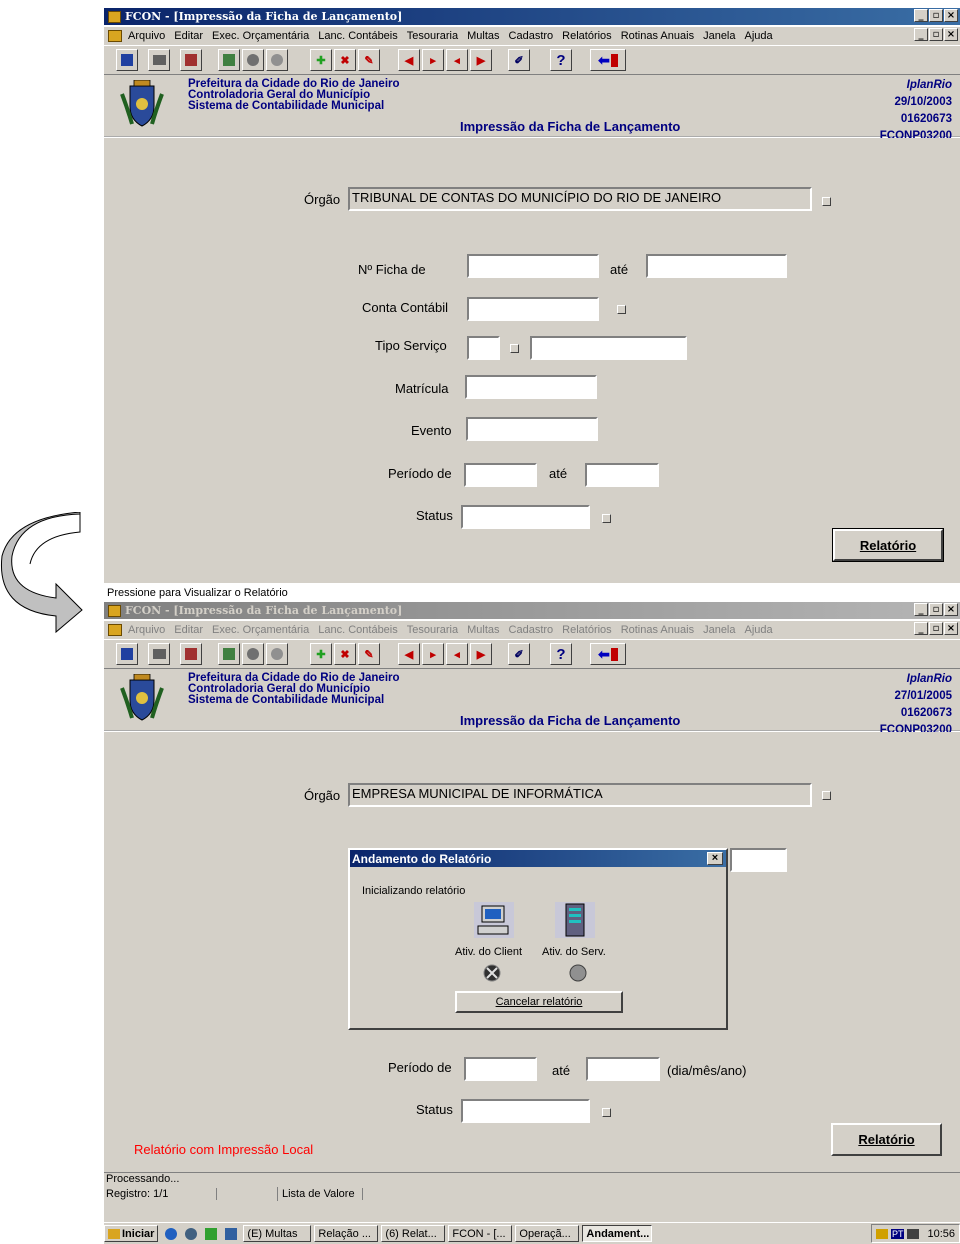 Image resolution: width=960 pixels, height=1244 pixels. I want to click on status-lov-button, so click(606, 518).